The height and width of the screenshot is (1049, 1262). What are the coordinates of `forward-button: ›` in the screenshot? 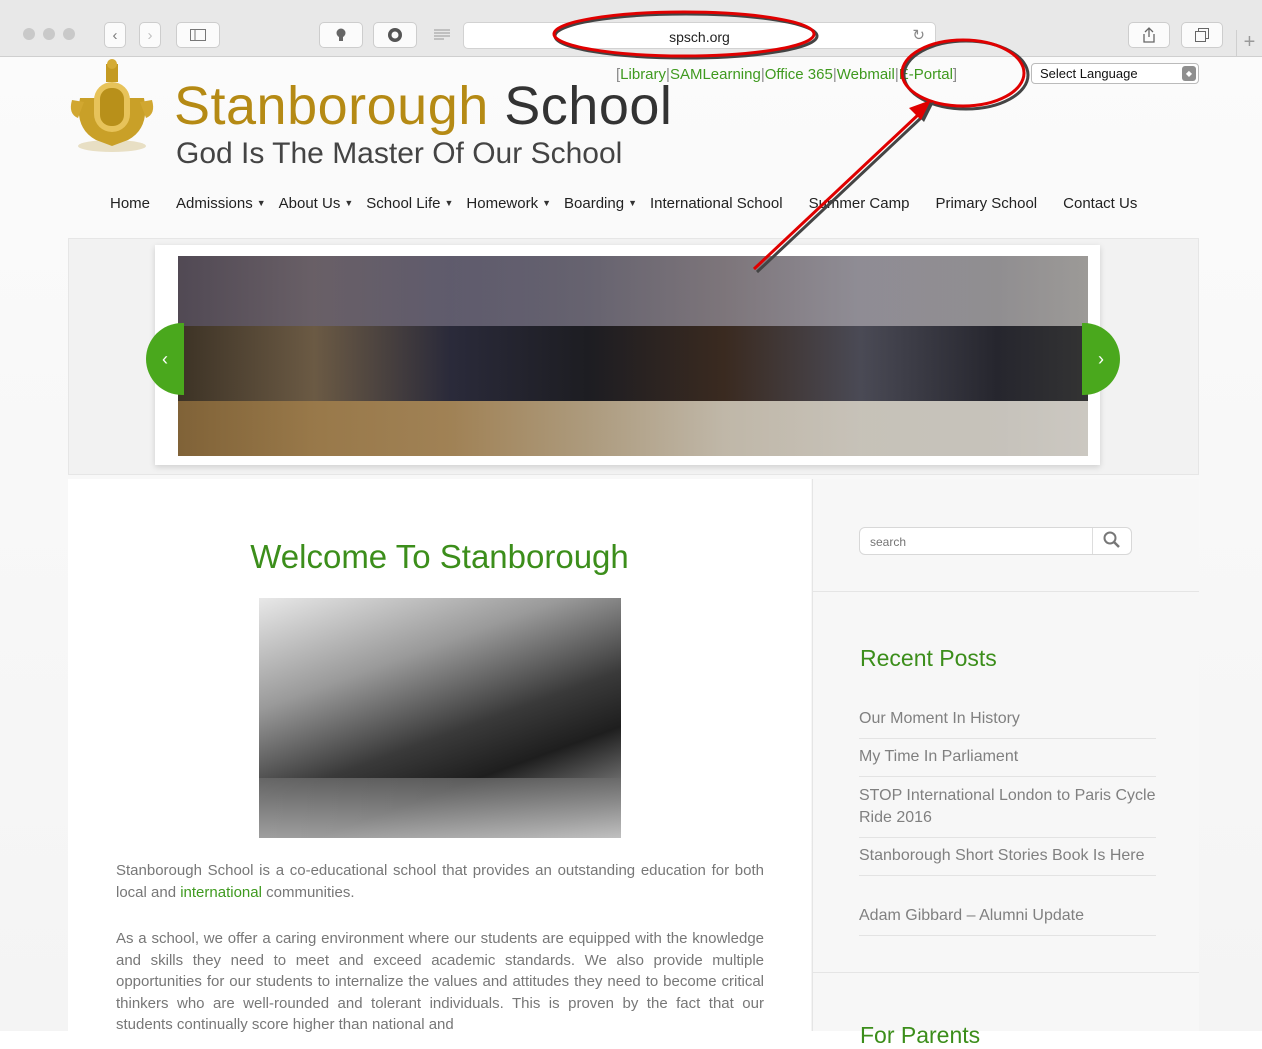 It's located at (150, 35).